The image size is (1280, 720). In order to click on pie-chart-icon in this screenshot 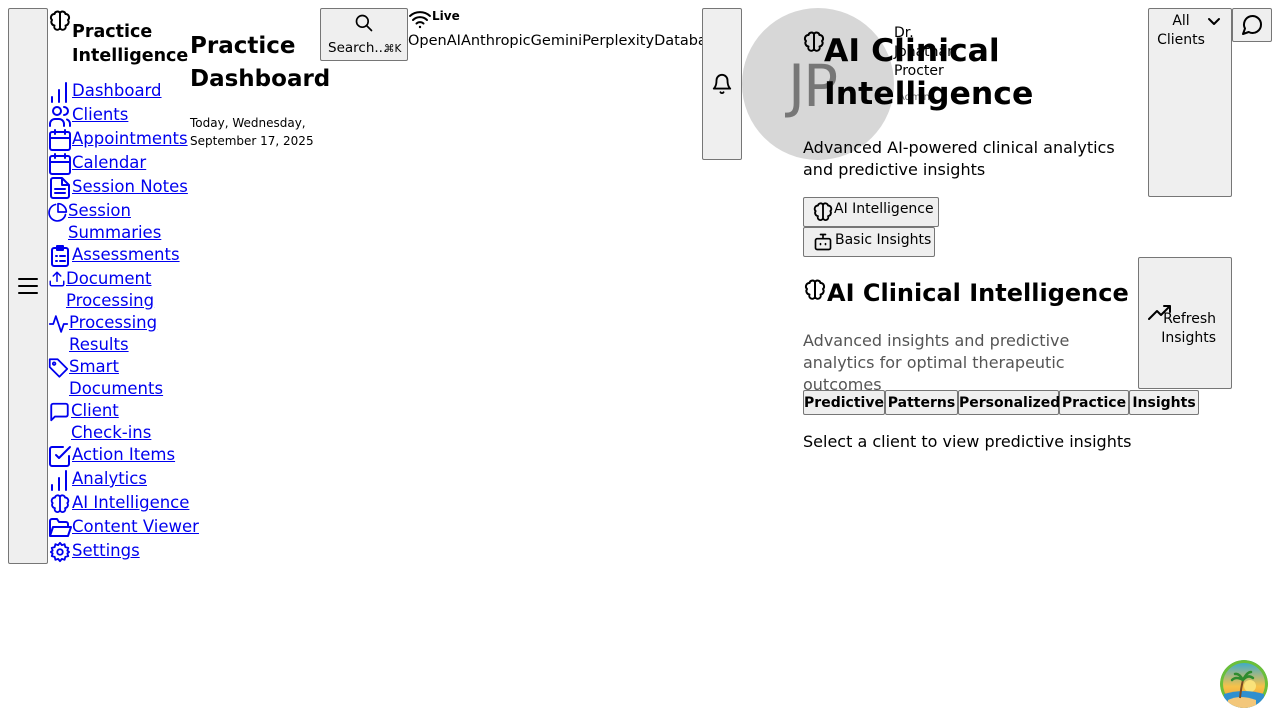, I will do `click(58, 212)`.